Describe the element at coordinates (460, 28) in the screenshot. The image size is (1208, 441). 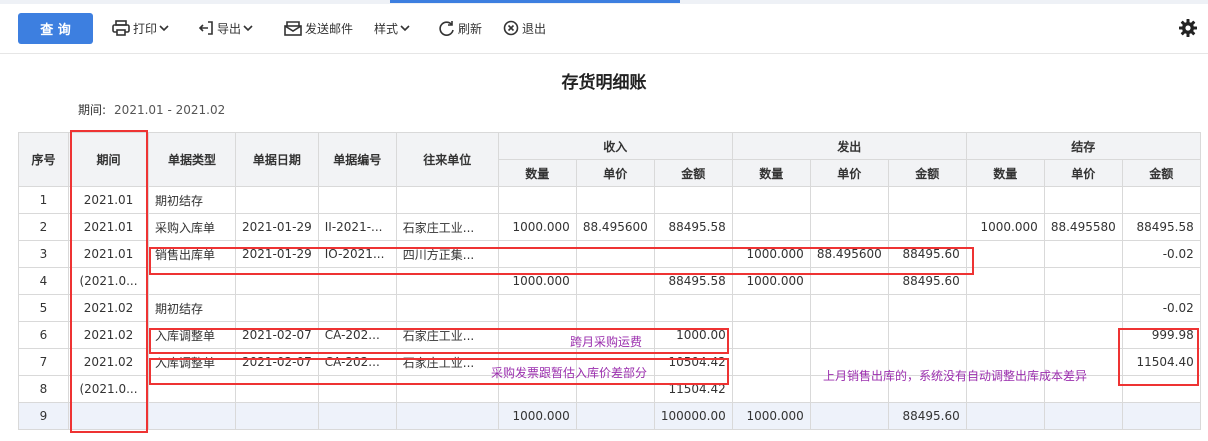
I see `refresh-button: 刷新` at that location.